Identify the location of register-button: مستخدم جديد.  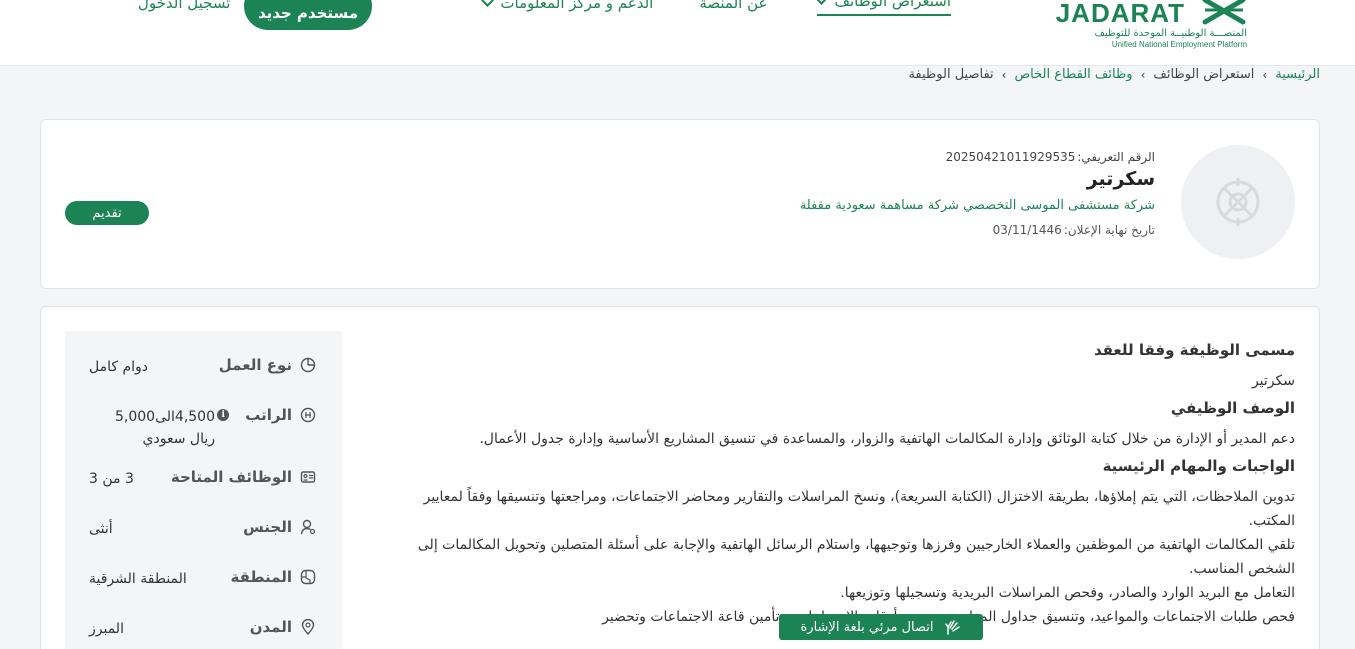
(308, 15).